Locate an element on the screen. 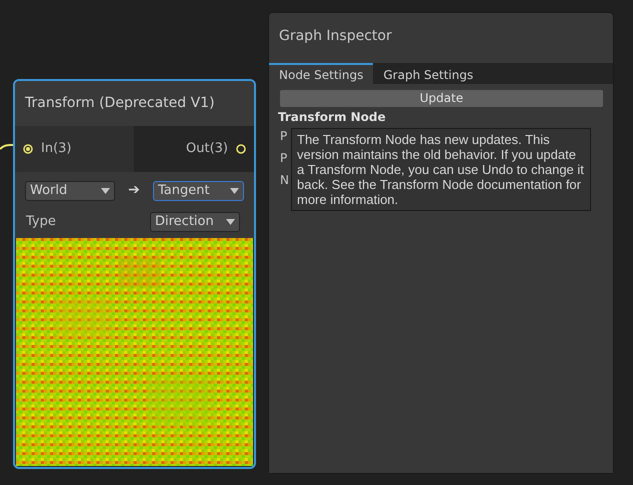  arrow-label: ➔ is located at coordinates (134, 190).